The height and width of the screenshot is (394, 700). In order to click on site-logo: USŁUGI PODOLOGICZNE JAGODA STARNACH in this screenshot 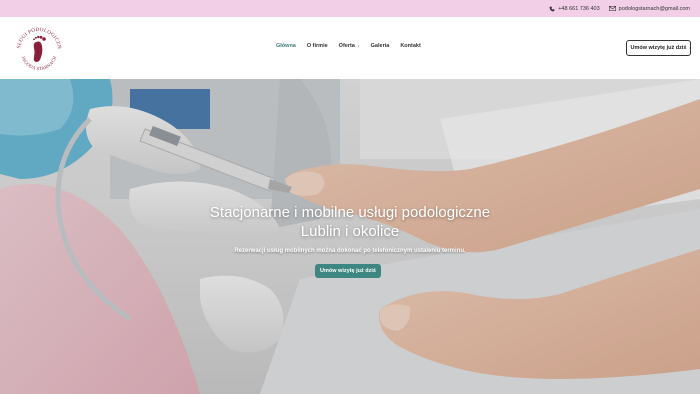, I will do `click(38, 46)`.